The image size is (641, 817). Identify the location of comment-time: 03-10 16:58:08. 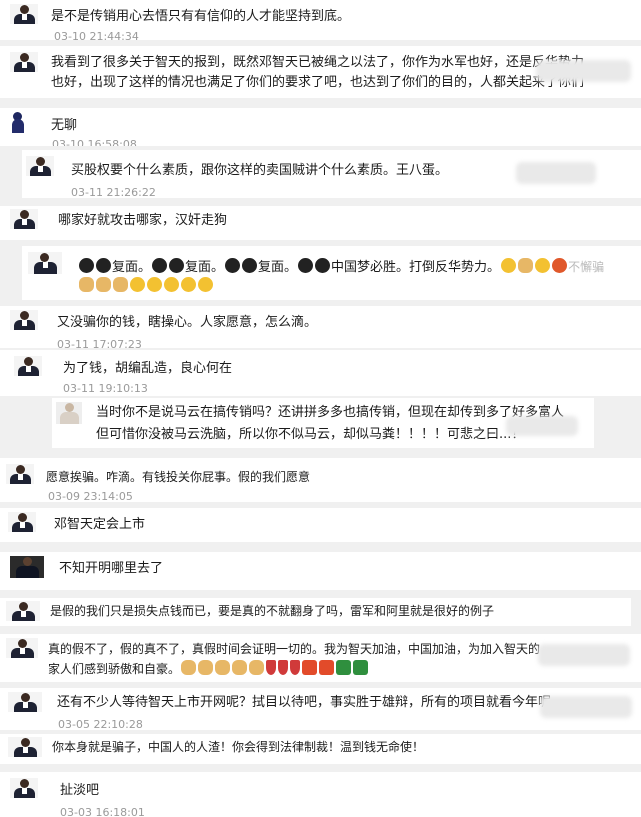
(94, 142).